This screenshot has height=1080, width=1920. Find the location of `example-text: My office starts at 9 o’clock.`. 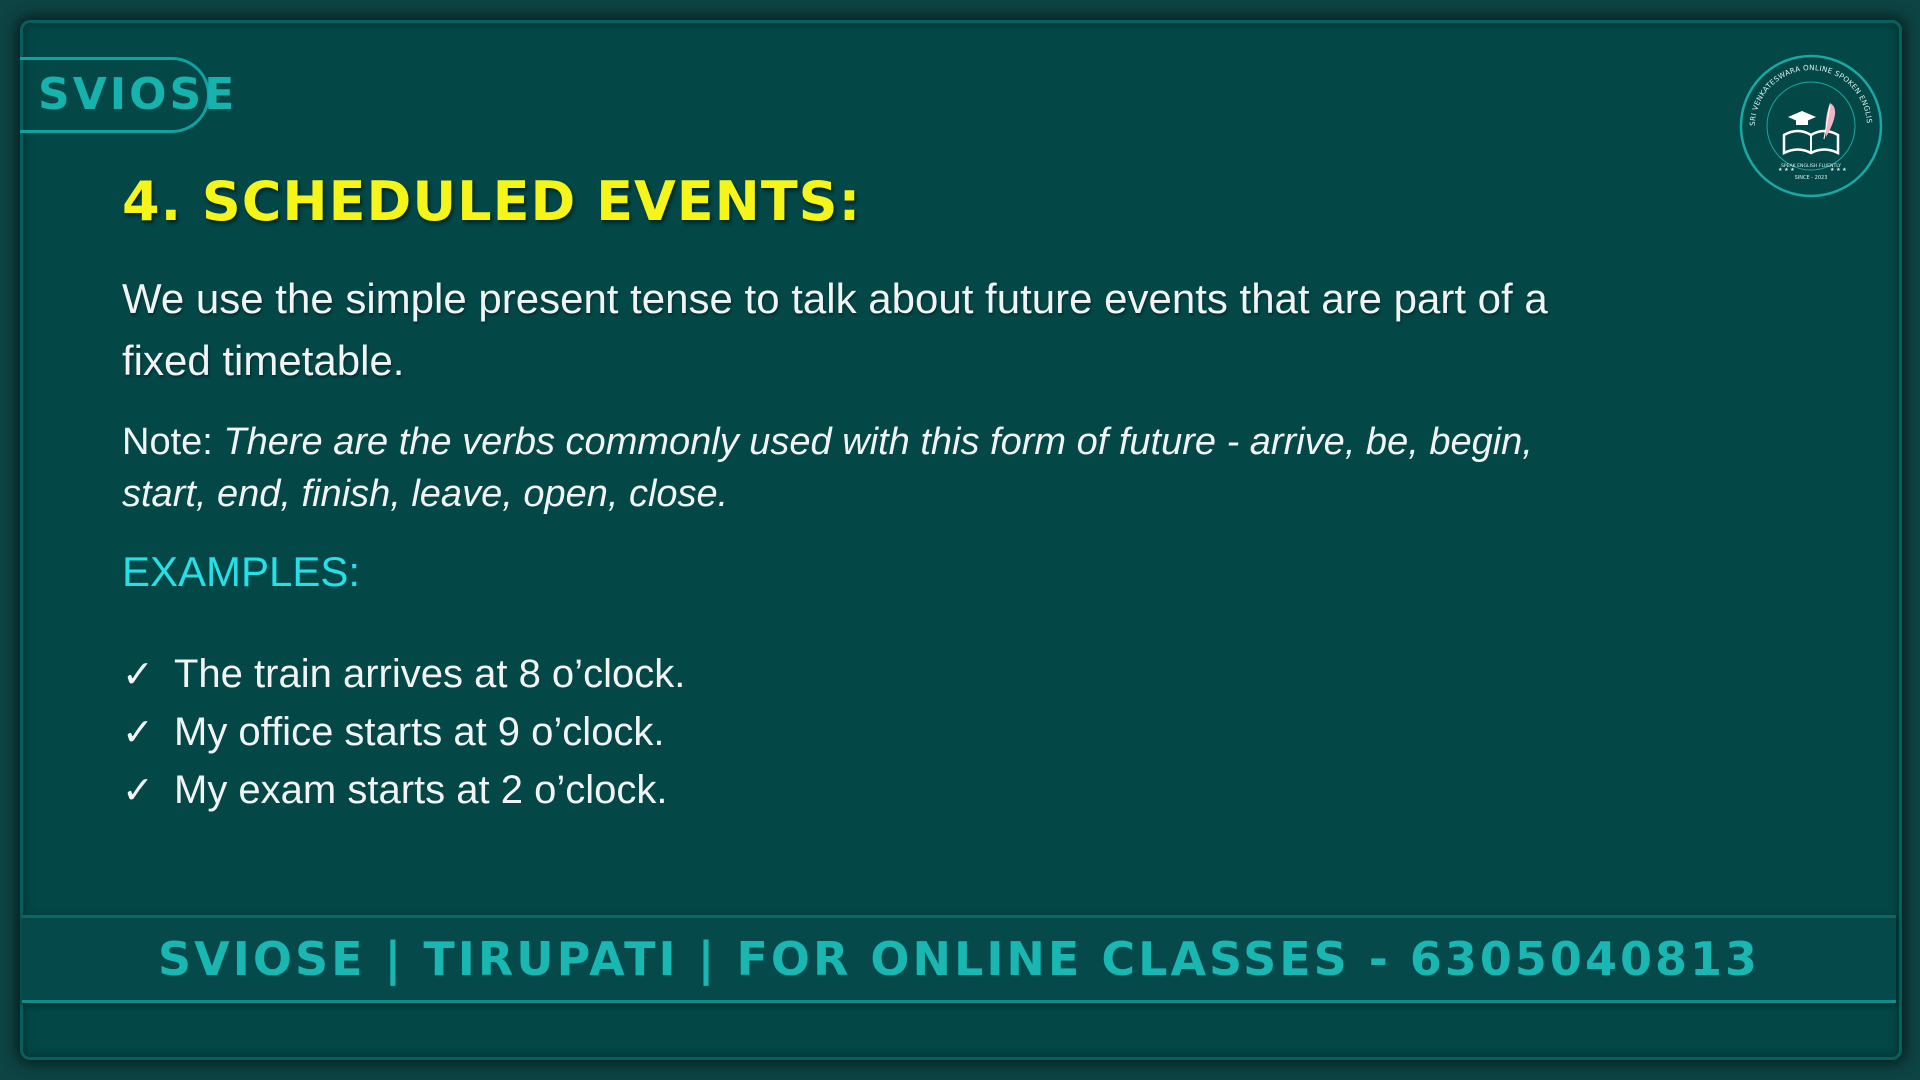

example-text: My office starts at 9 o’clock. is located at coordinates (419, 732).